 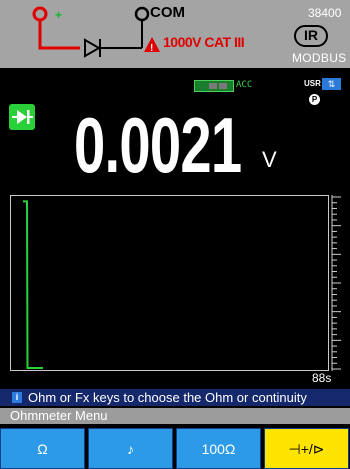 I want to click on connection-banner: + ! COM 1000V CAT III 38400 IR MODBUS, so click(x=175, y=34).